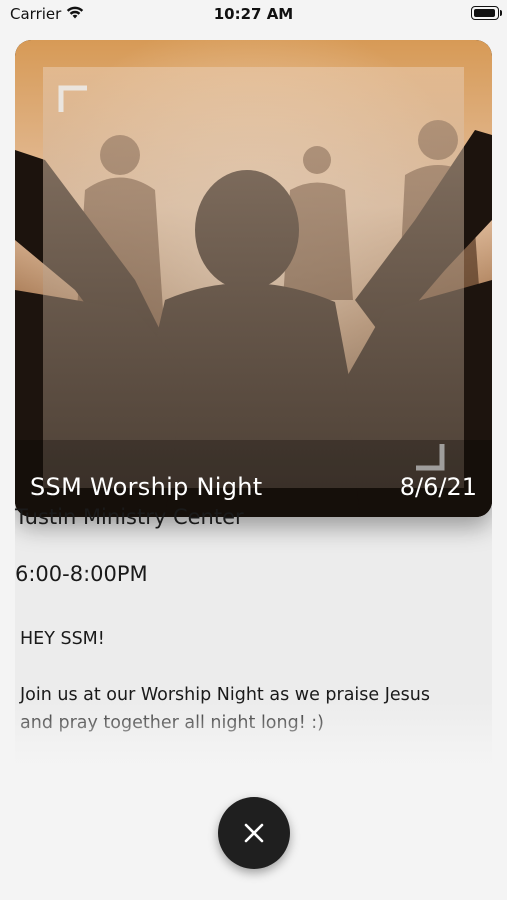  I want to click on event-time: 6:00-8:00PM, so click(81, 574).